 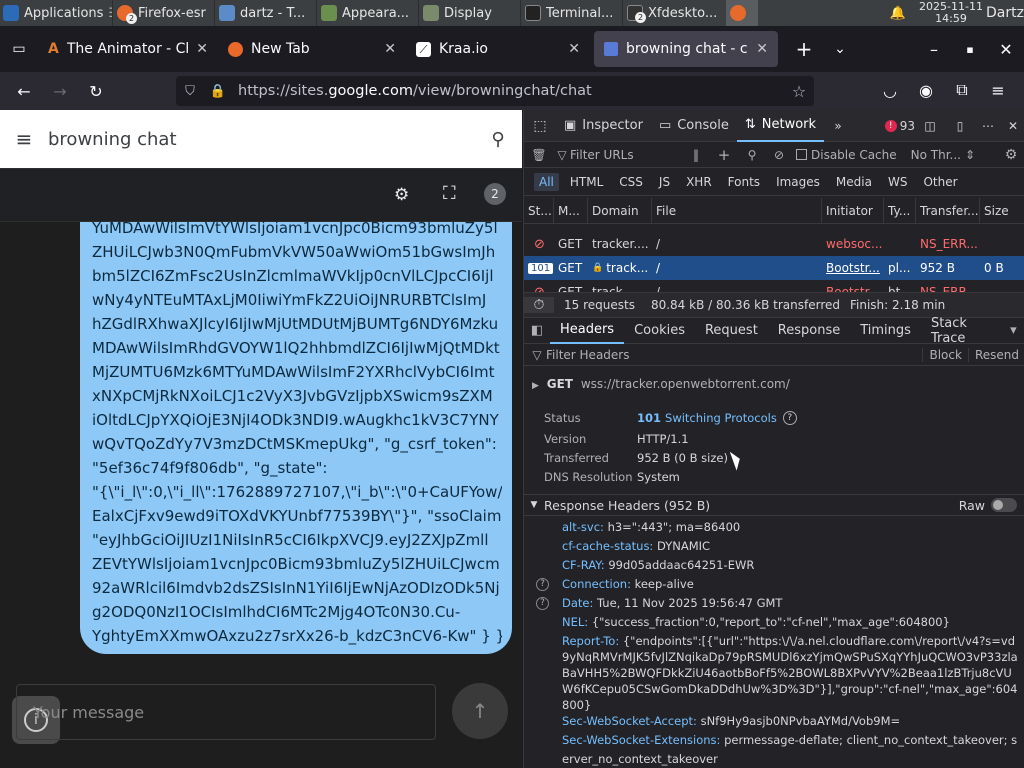 I want to click on block-button: Block, so click(x=944, y=354).